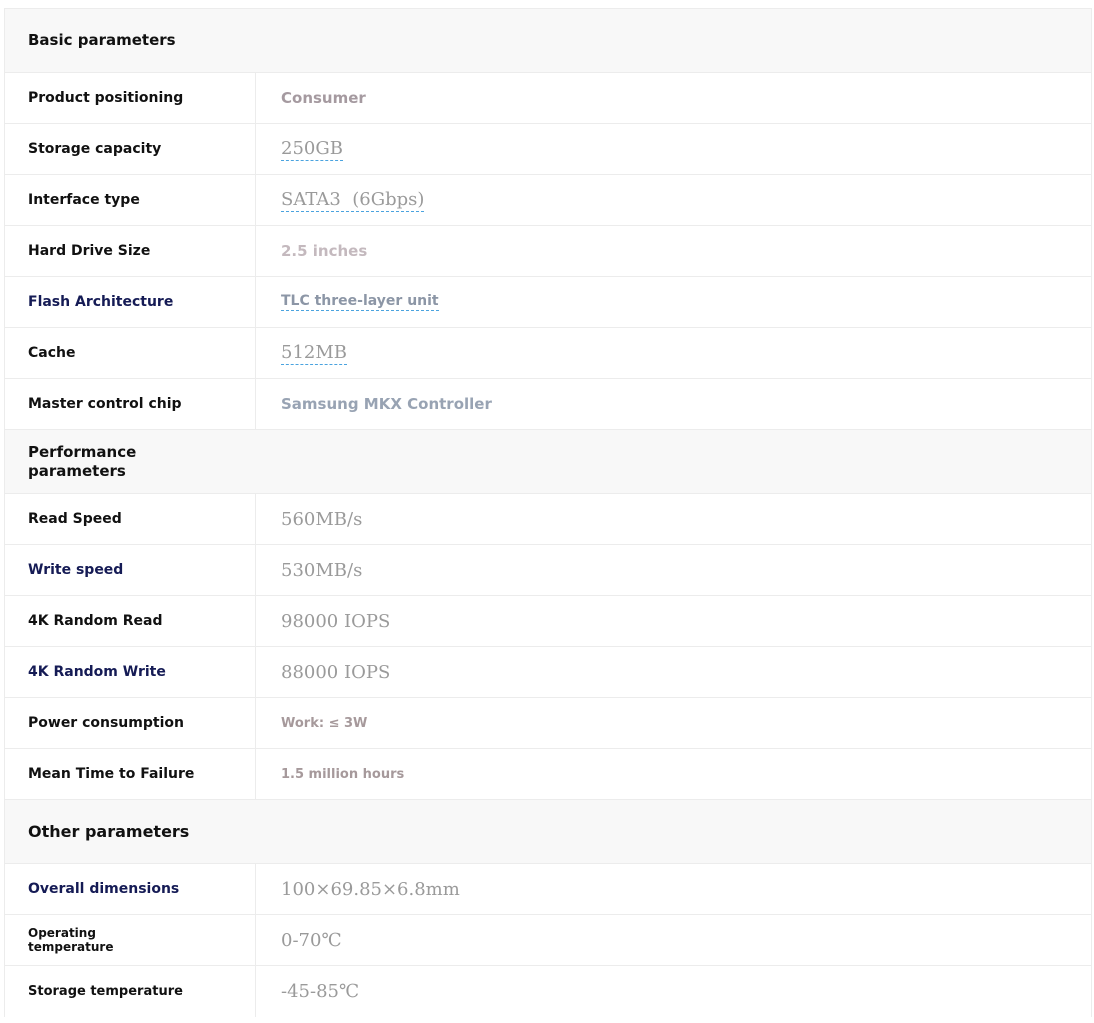  I want to click on row-label: Product positioning, so click(106, 97).